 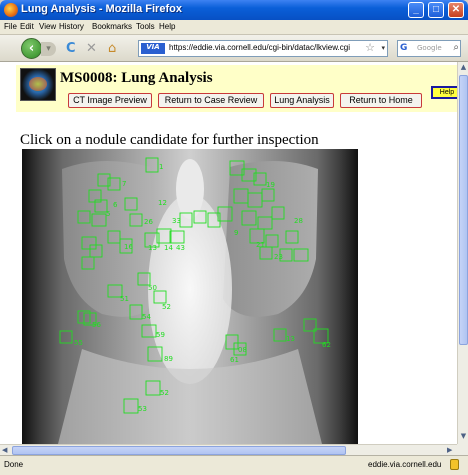 I want to click on menu-view: View, so click(x=47, y=26).